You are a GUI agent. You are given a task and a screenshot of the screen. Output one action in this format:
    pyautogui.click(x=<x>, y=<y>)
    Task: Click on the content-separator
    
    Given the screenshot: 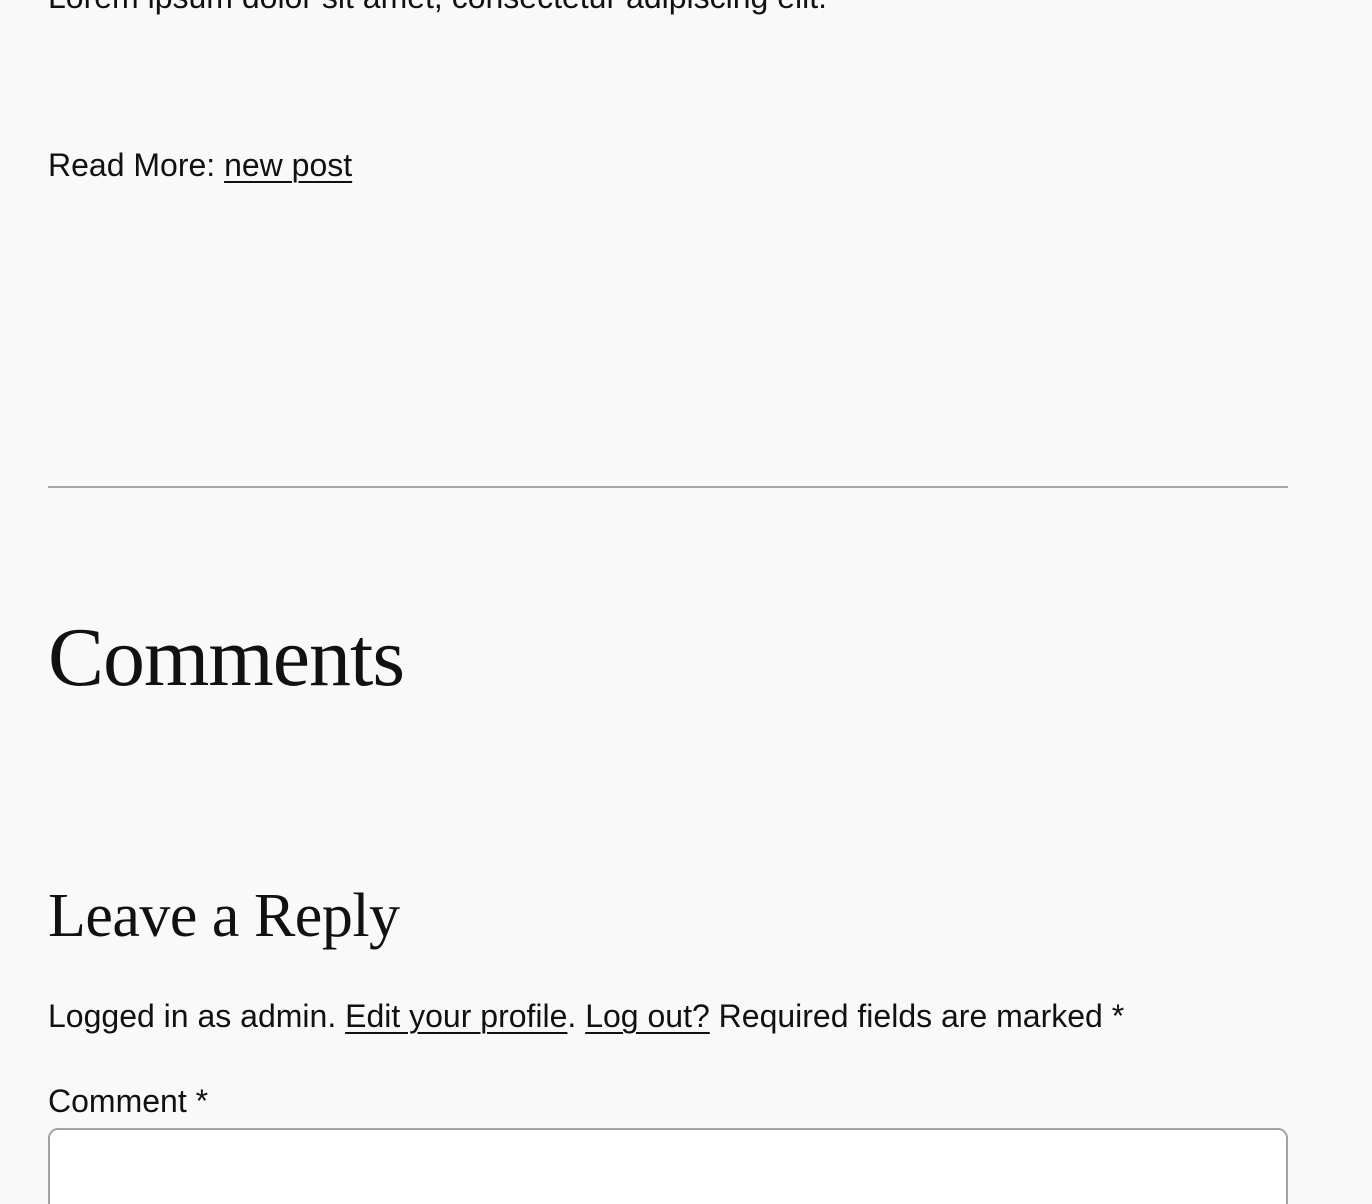 What is the action you would take?
    pyautogui.click(x=668, y=487)
    